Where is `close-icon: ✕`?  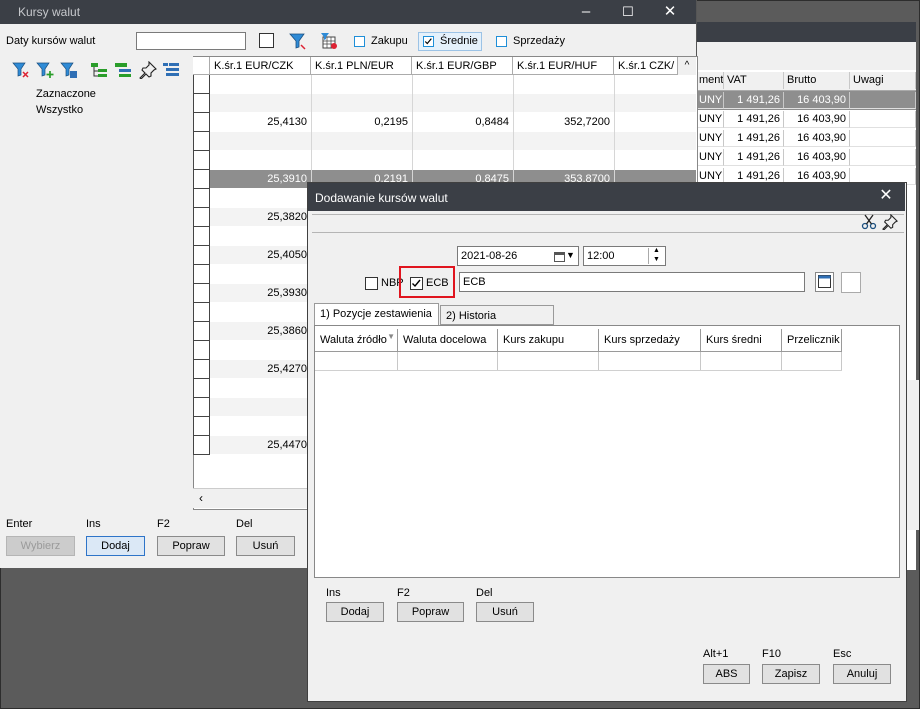 close-icon: ✕ is located at coordinates (670, 12).